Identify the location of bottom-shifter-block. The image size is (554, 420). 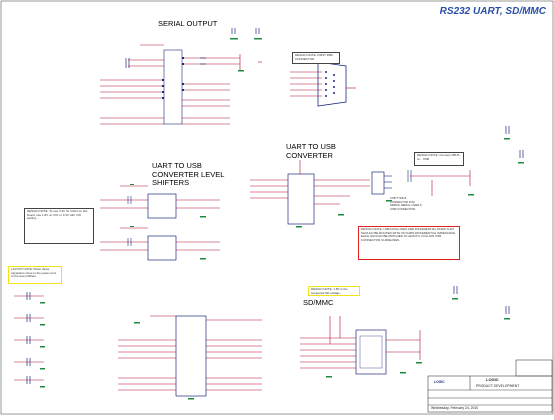
(190, 357).